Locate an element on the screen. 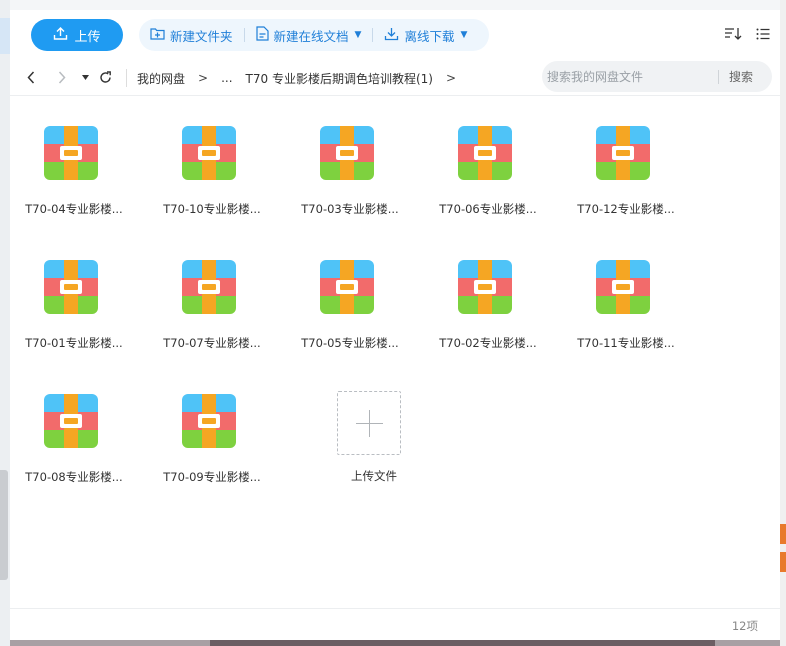 The width and height of the screenshot is (786, 646). offline-download-label: 离线下载 is located at coordinates (429, 36).